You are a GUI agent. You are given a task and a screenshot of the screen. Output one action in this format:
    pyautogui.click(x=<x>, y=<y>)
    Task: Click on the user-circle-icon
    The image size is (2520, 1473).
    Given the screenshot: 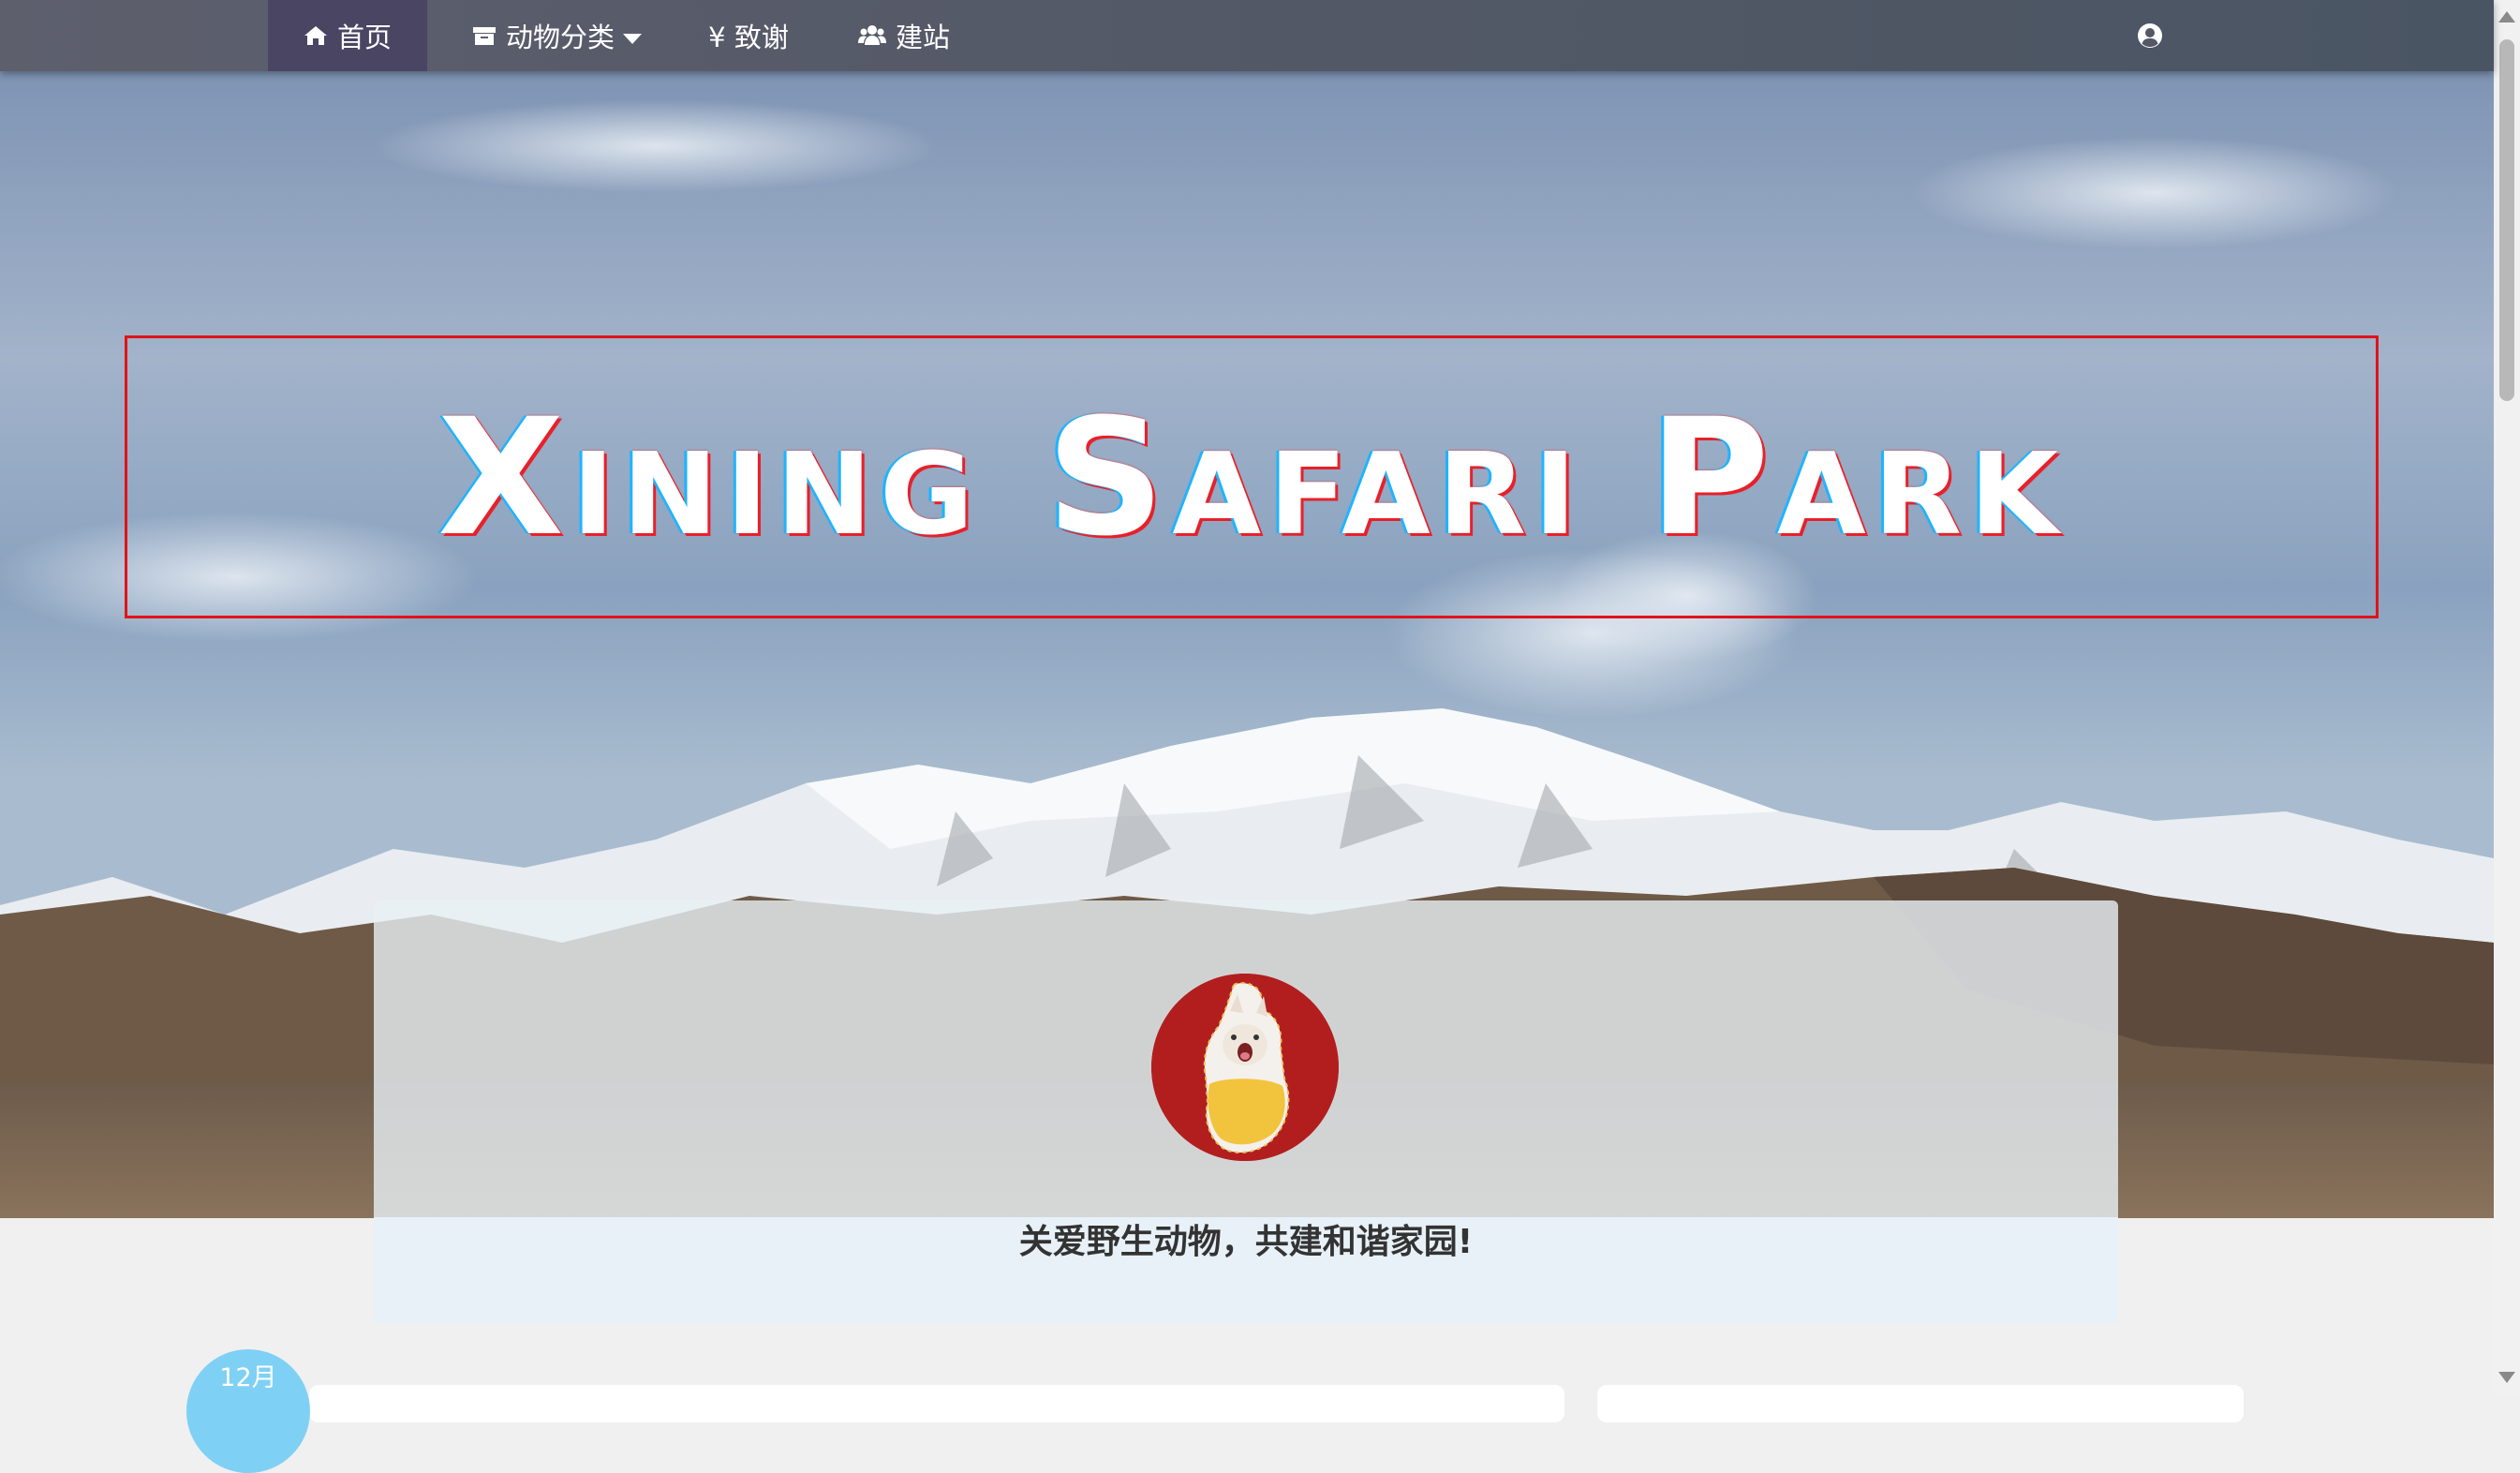 What is the action you would take?
    pyautogui.click(x=2150, y=35)
    